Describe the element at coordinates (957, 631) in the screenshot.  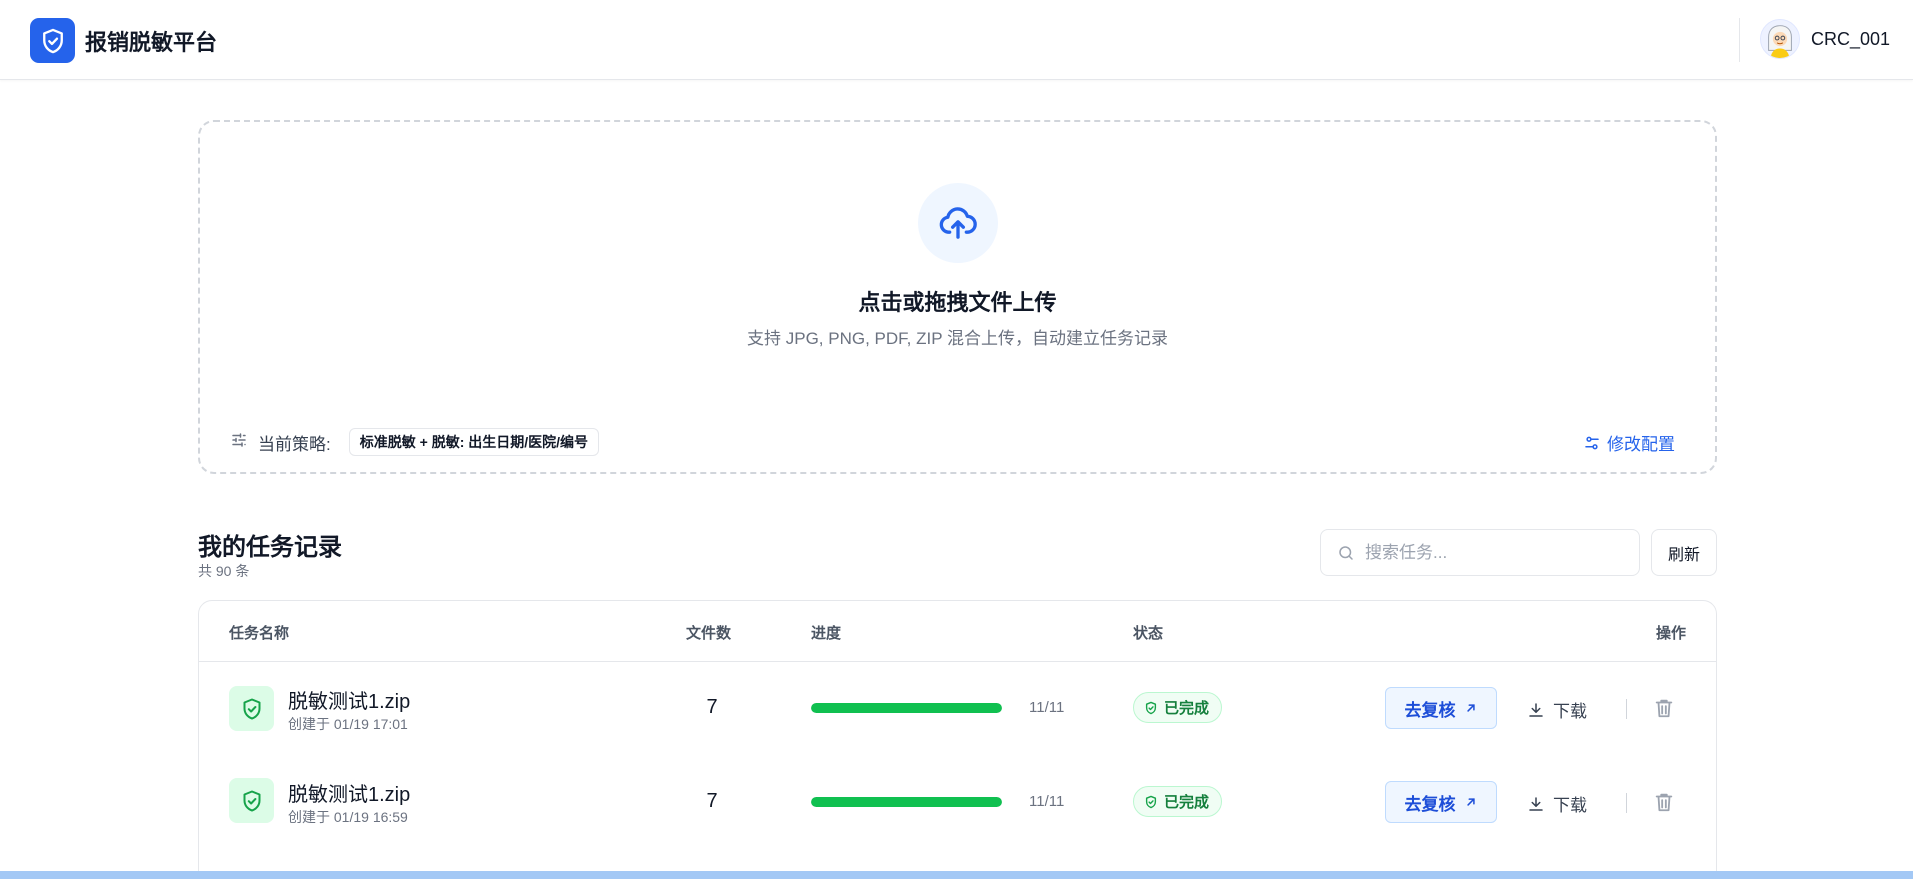
I see `table-header: 任务名称 文件数 进度 状态 操作` at that location.